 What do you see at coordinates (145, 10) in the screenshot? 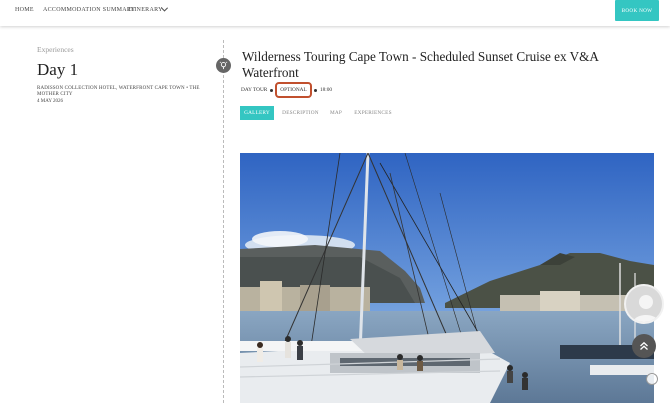
I see `nav-itinerary-link: ITINERARY` at bounding box center [145, 10].